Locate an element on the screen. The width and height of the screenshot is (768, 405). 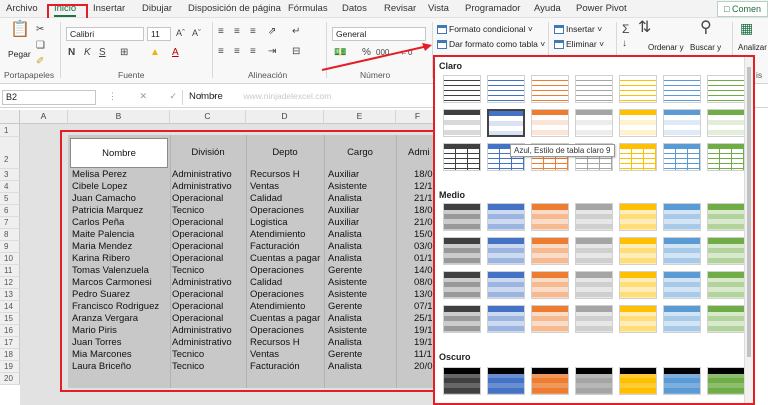
orientation-icon: ⇗ is located at coordinates (272, 32).